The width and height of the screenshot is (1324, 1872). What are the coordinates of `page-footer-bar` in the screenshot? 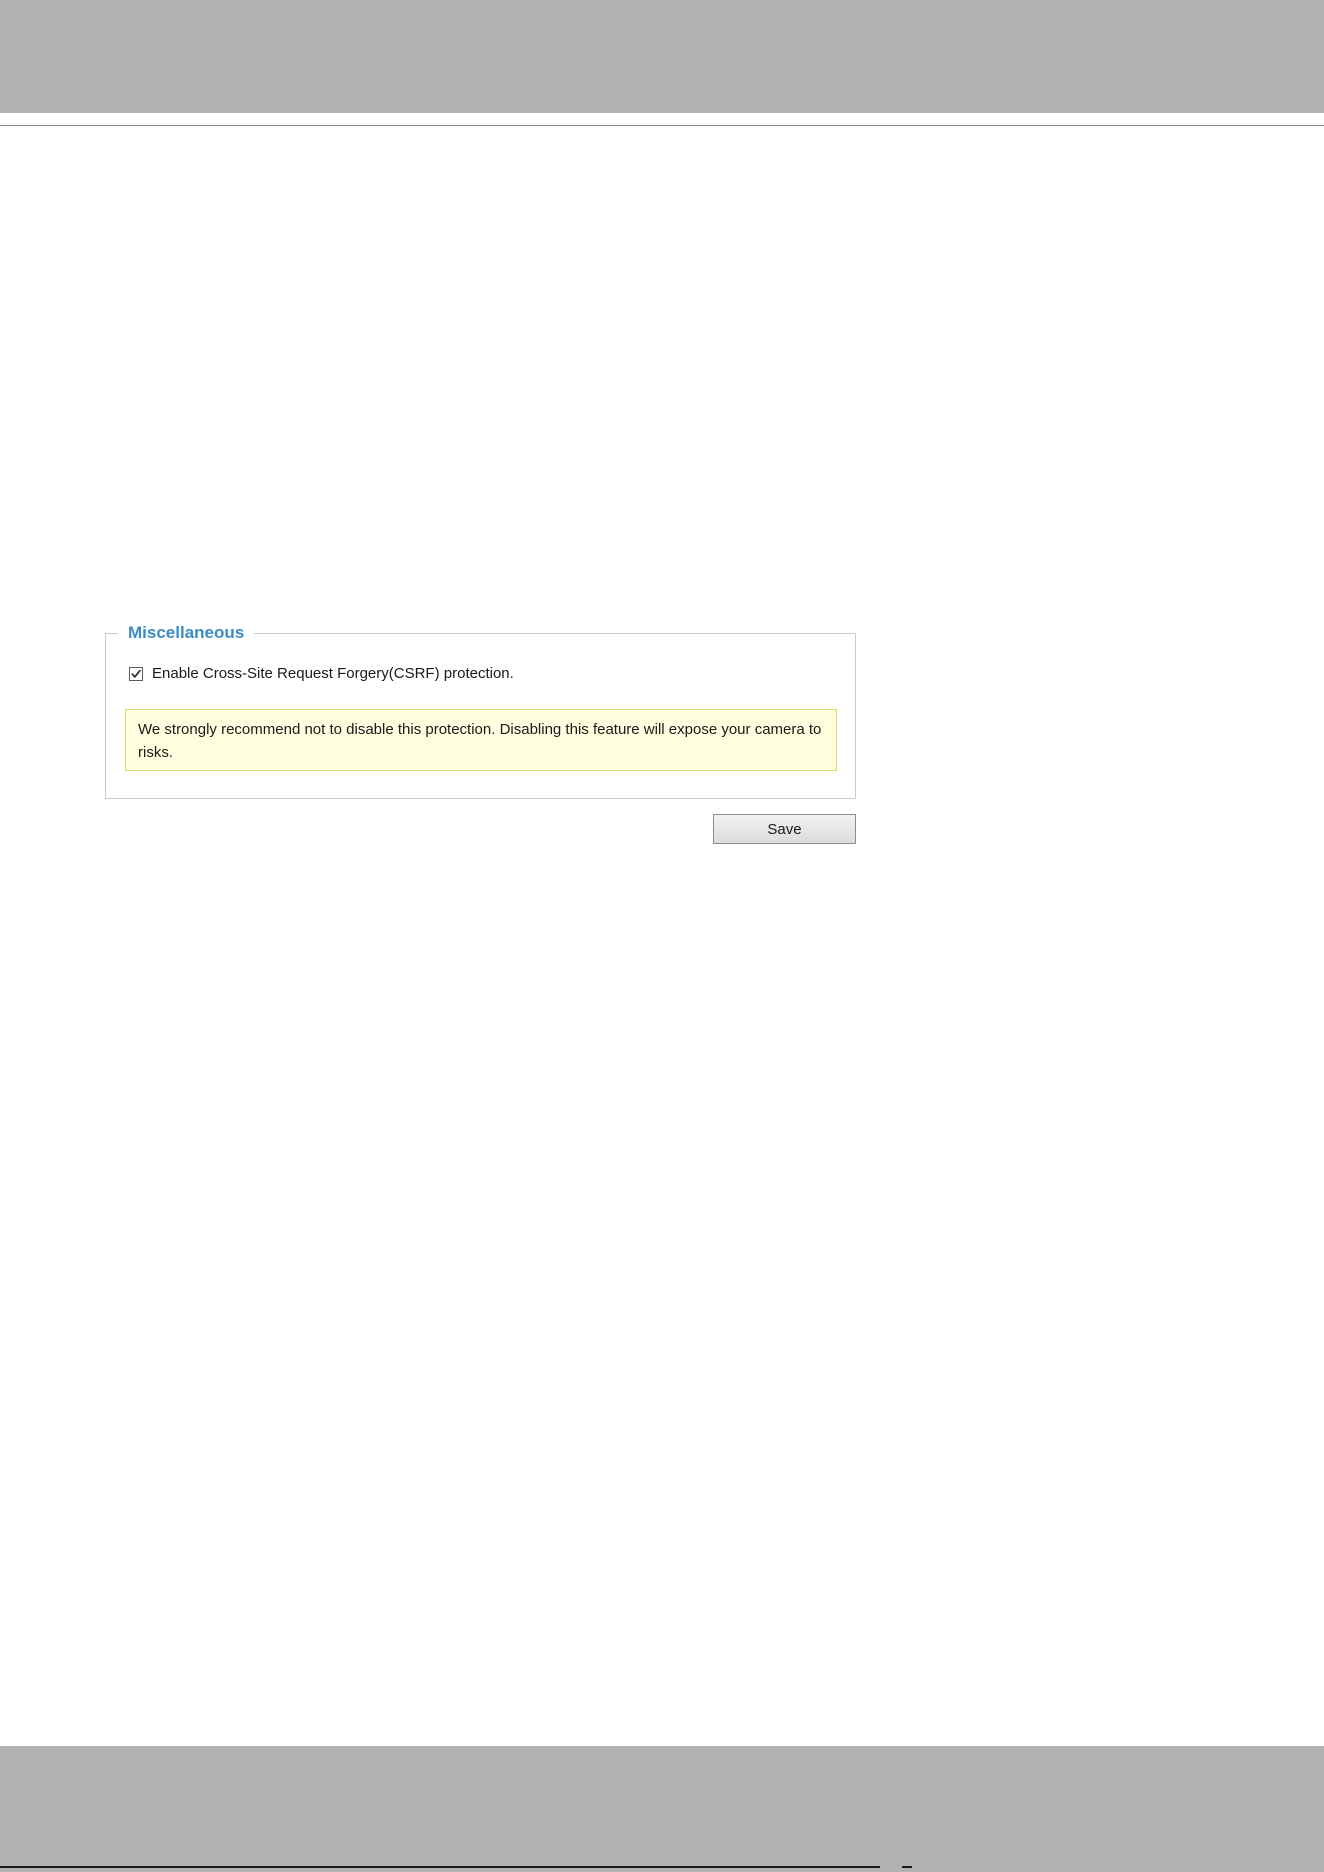 It's located at (662, 1809).